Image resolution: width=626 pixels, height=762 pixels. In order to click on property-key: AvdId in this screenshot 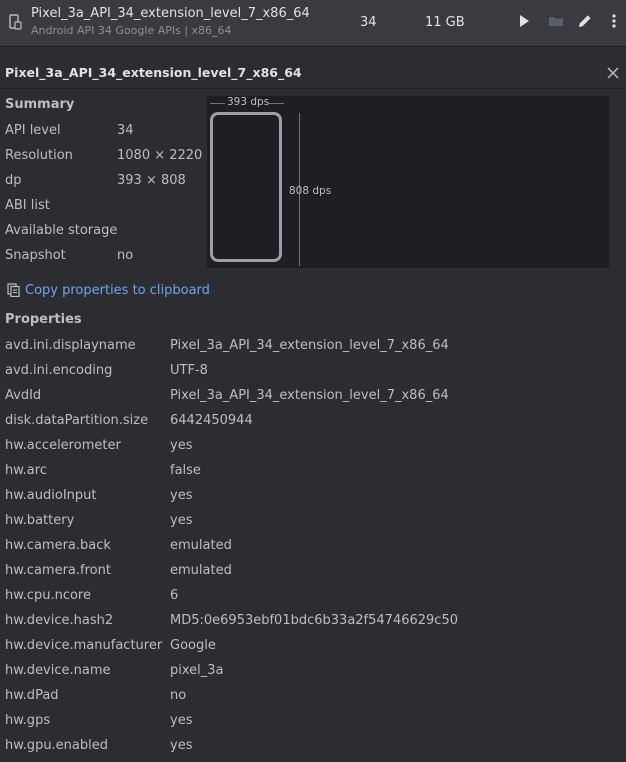, I will do `click(23, 395)`.